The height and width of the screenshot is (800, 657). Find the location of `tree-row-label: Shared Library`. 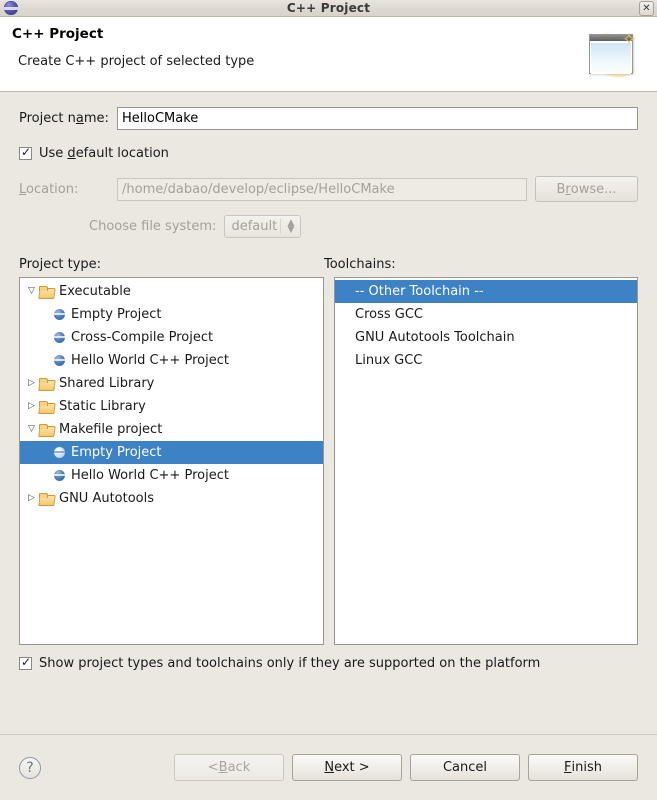

tree-row-label: Shared Library is located at coordinates (107, 383).